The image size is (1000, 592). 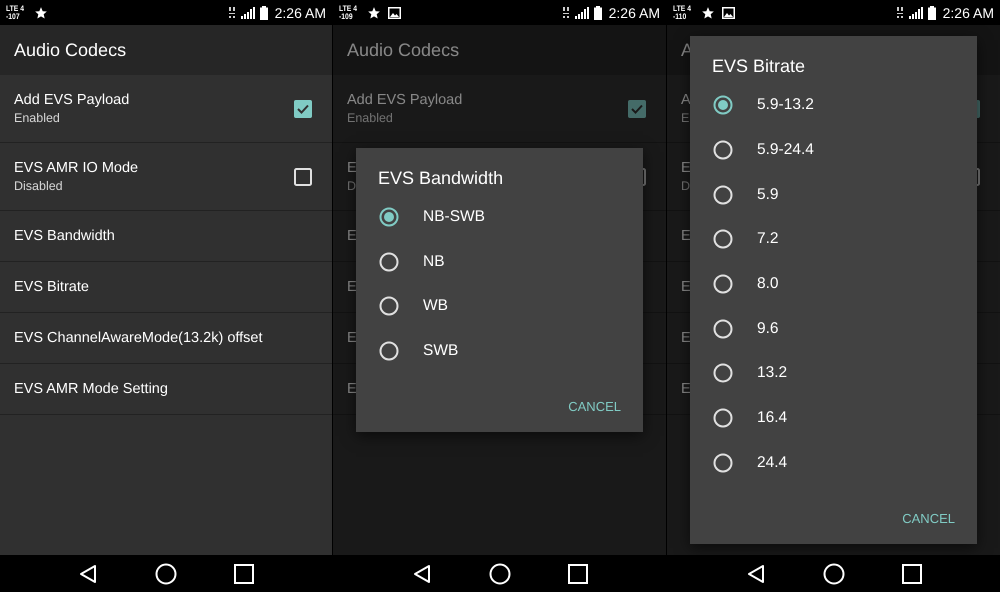 I want to click on setting-title: EVS ChannelAwareMode(13.2k) offset, so click(x=138, y=338).